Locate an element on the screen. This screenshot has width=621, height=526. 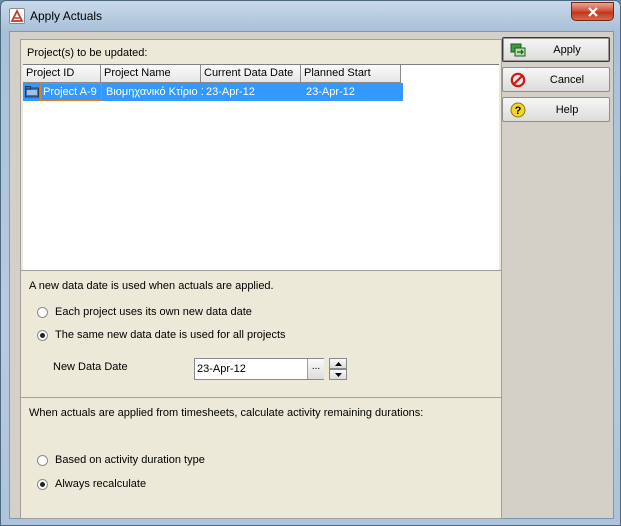
radio-always-recalculate: Always recalculate is located at coordinates (91, 484).